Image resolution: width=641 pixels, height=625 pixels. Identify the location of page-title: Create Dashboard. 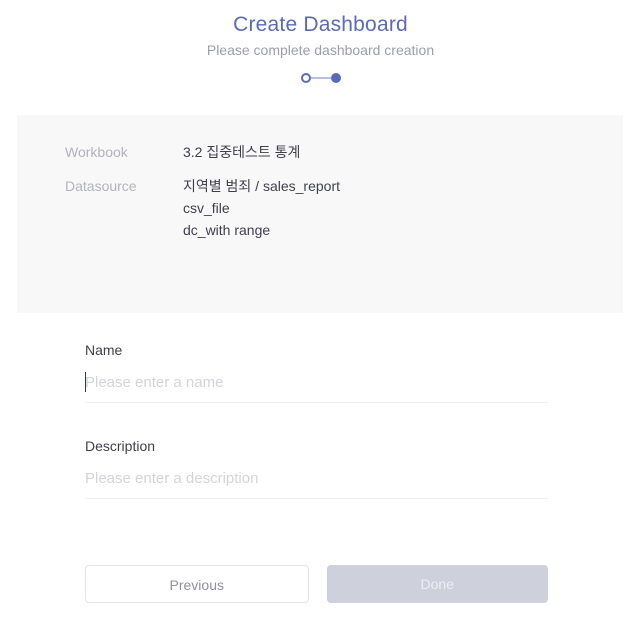
(320, 24).